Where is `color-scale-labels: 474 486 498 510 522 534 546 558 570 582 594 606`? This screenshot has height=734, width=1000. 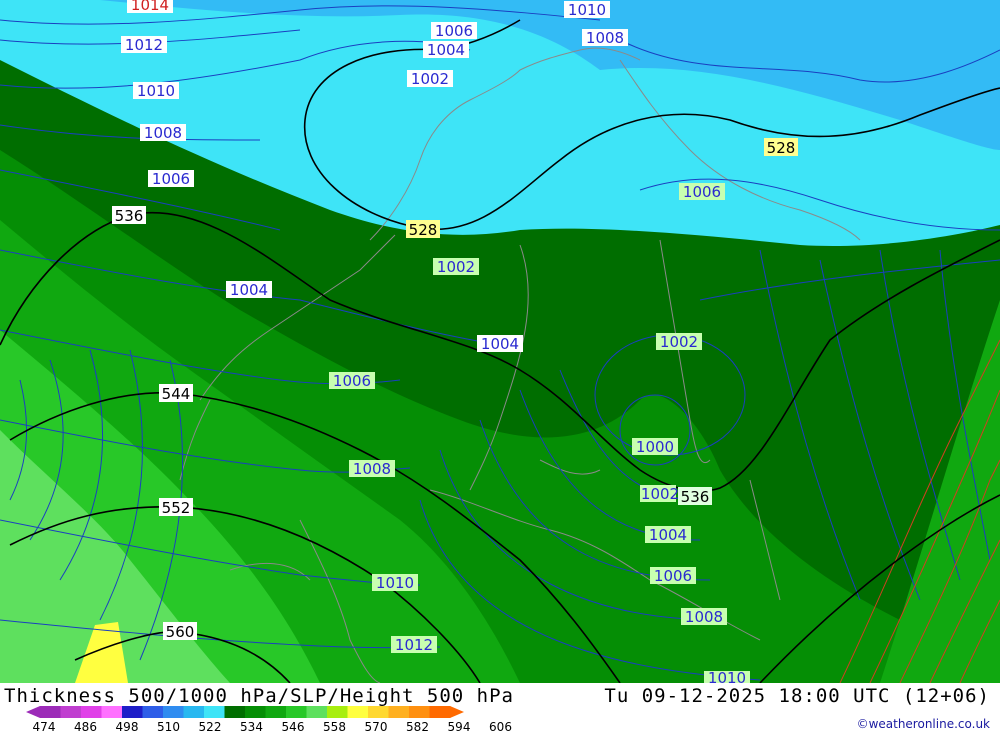 color-scale-labels: 474 486 498 510 522 534 546 558 570 582 594 606 is located at coordinates (260, 727).